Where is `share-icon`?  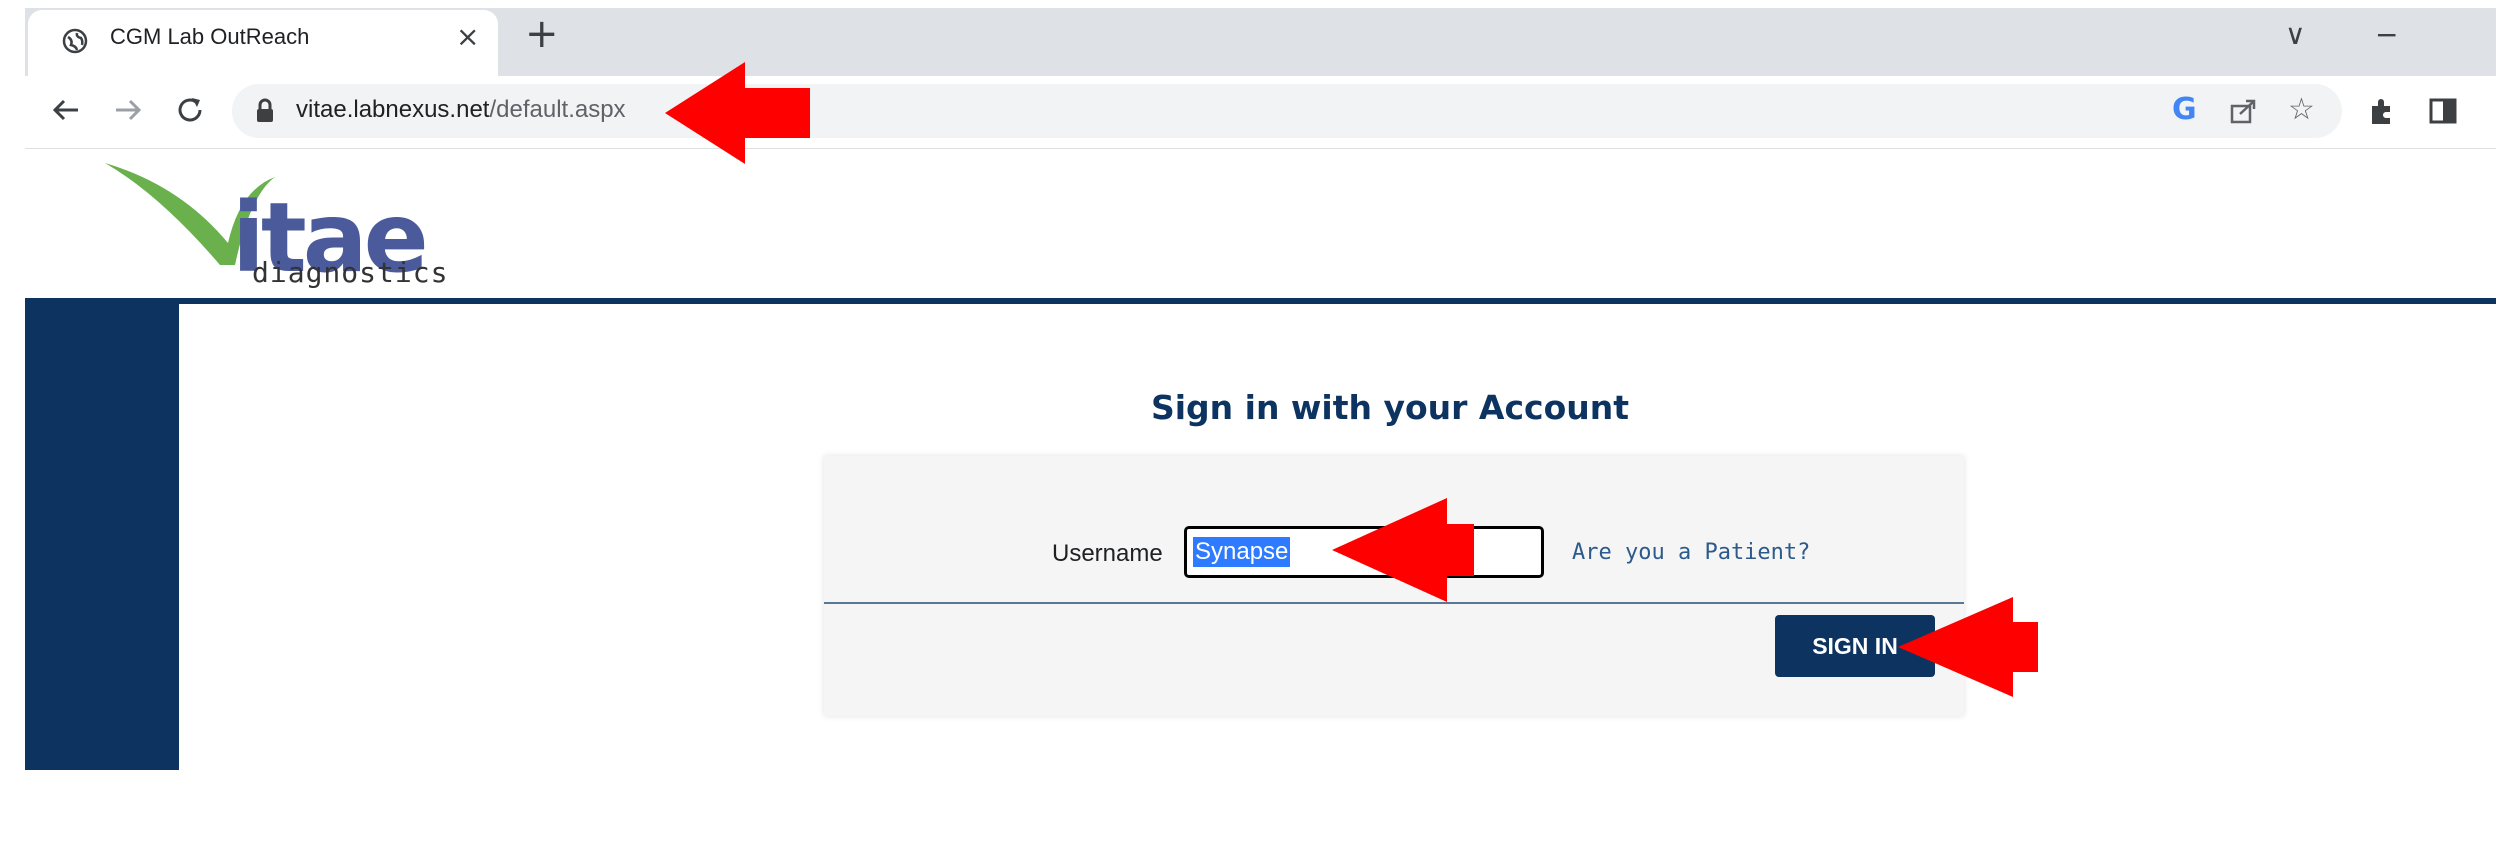 share-icon is located at coordinates (2243, 113).